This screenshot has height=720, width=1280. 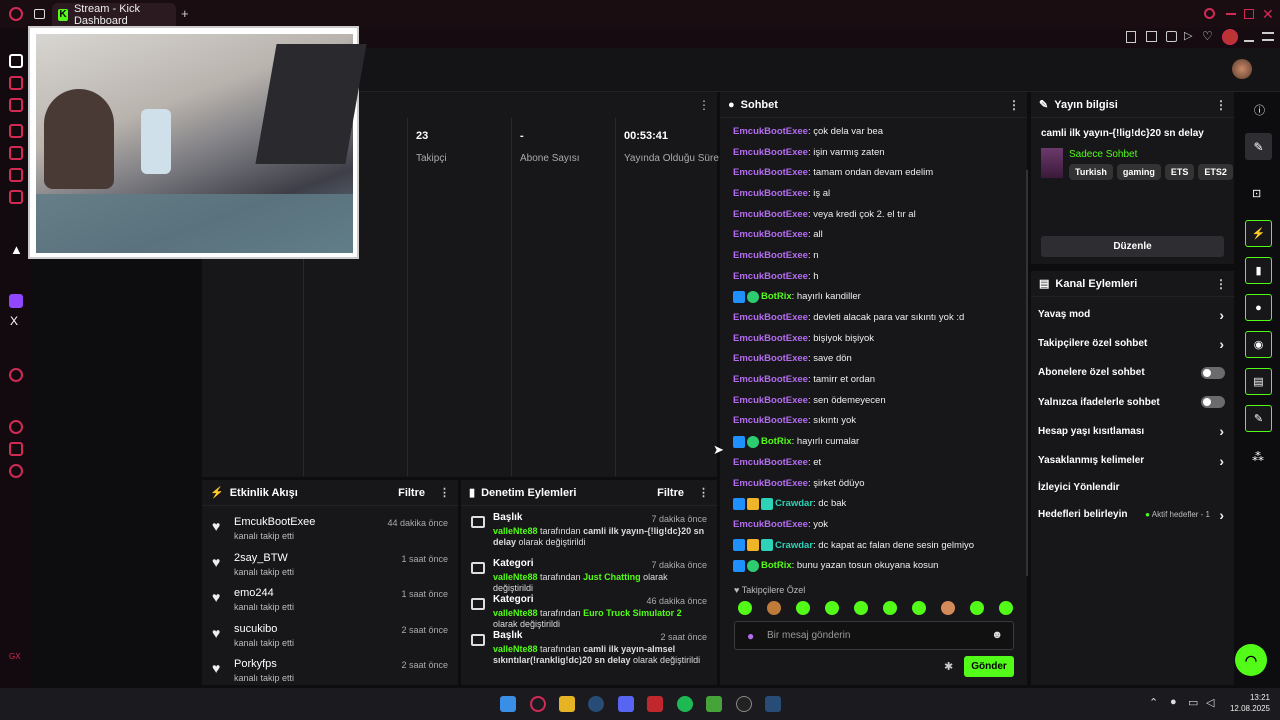 I want to click on network-icon: ▭, so click(x=1193, y=702).